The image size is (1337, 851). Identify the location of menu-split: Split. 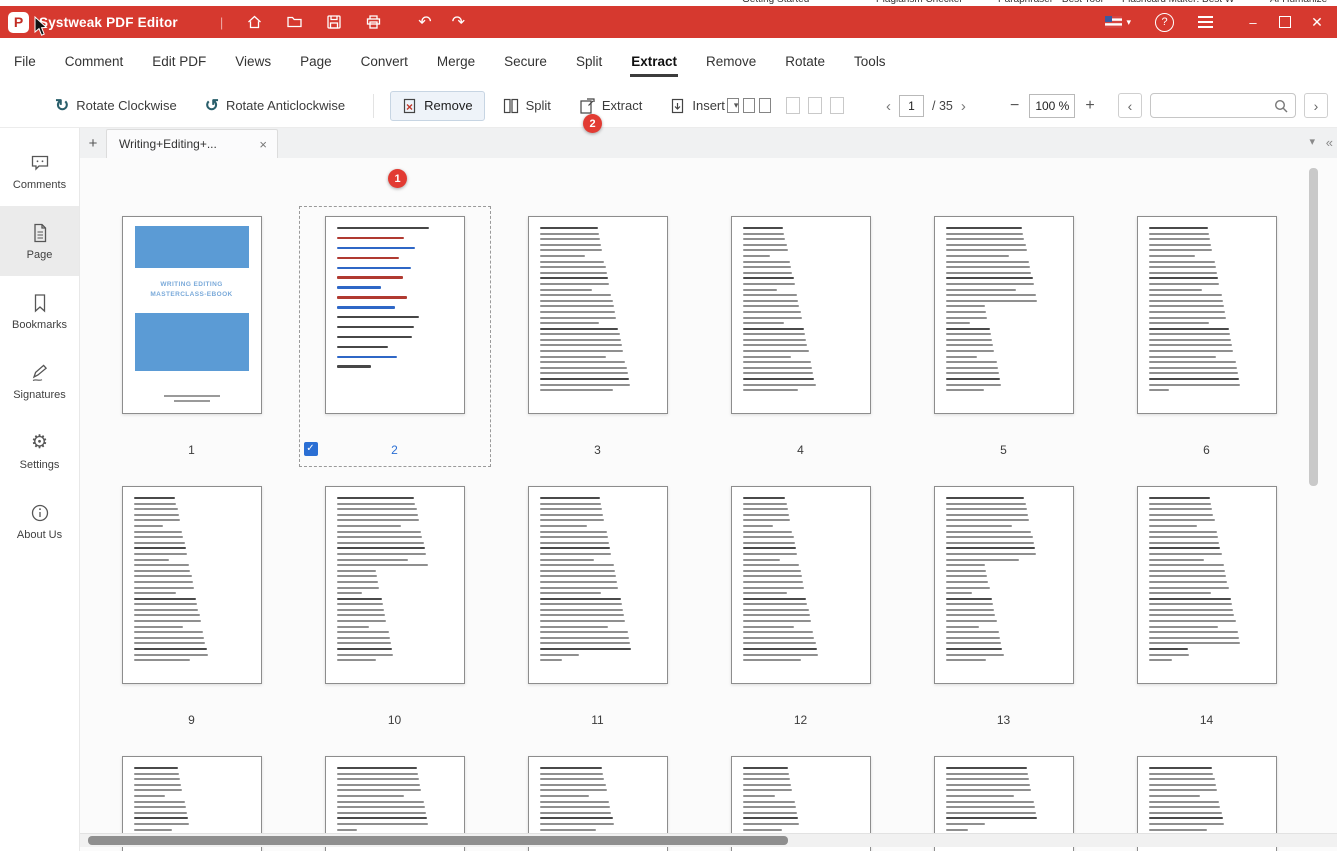
(589, 61).